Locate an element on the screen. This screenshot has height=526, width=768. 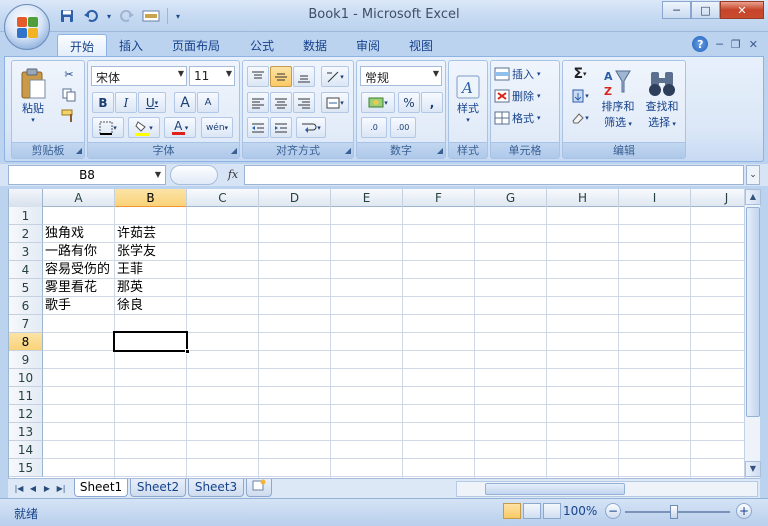
wrap-text-button: ▾ is located at coordinates (311, 127).